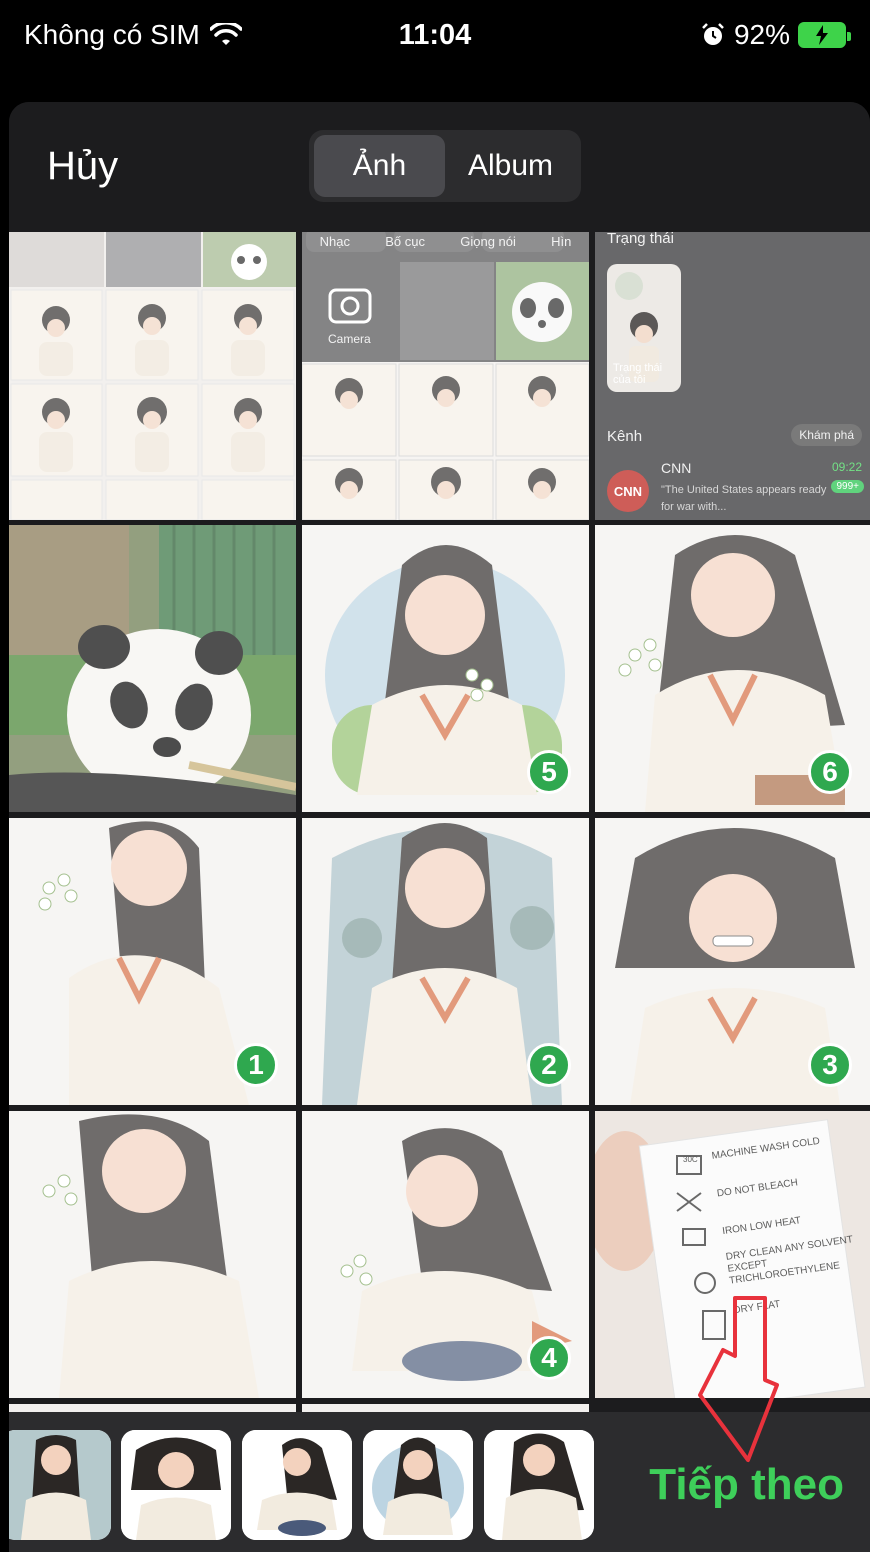 The image size is (870, 1552). What do you see at coordinates (445, 961) in the screenshot?
I see `sticker-girl-crying: 2` at bounding box center [445, 961].